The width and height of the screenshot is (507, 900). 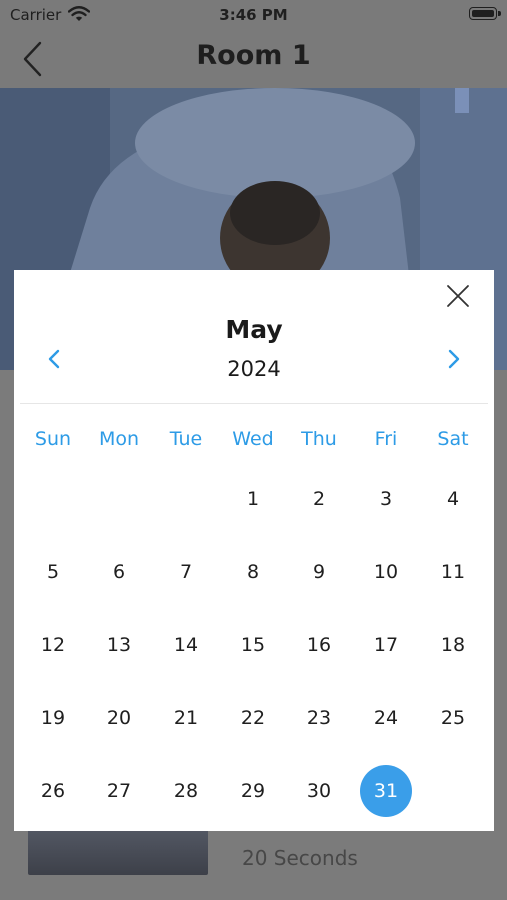 I want to click on day-cell: 10, so click(x=386, y=572).